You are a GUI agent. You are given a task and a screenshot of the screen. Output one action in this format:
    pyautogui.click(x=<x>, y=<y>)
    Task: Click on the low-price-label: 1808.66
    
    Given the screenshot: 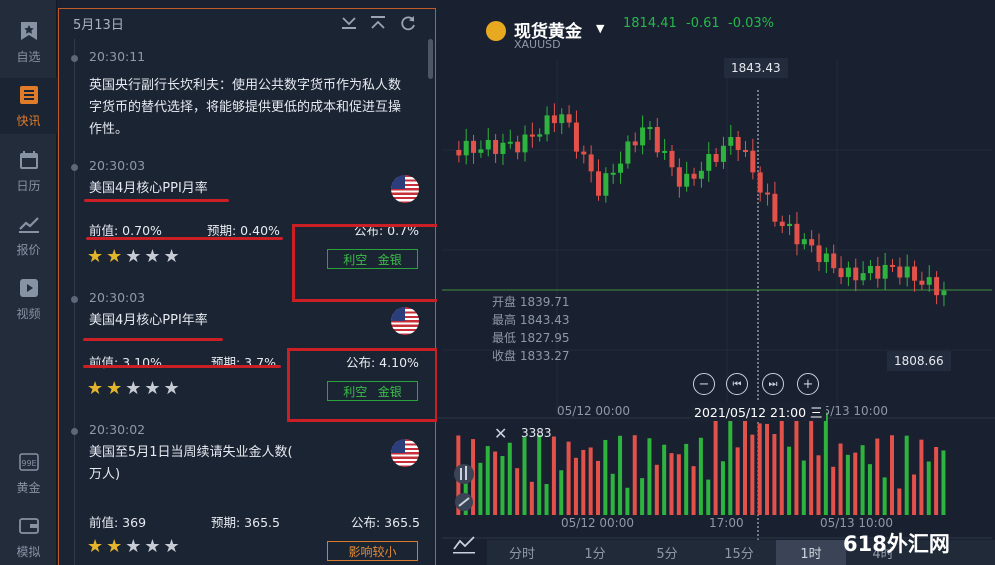 What is the action you would take?
    pyautogui.click(x=919, y=361)
    